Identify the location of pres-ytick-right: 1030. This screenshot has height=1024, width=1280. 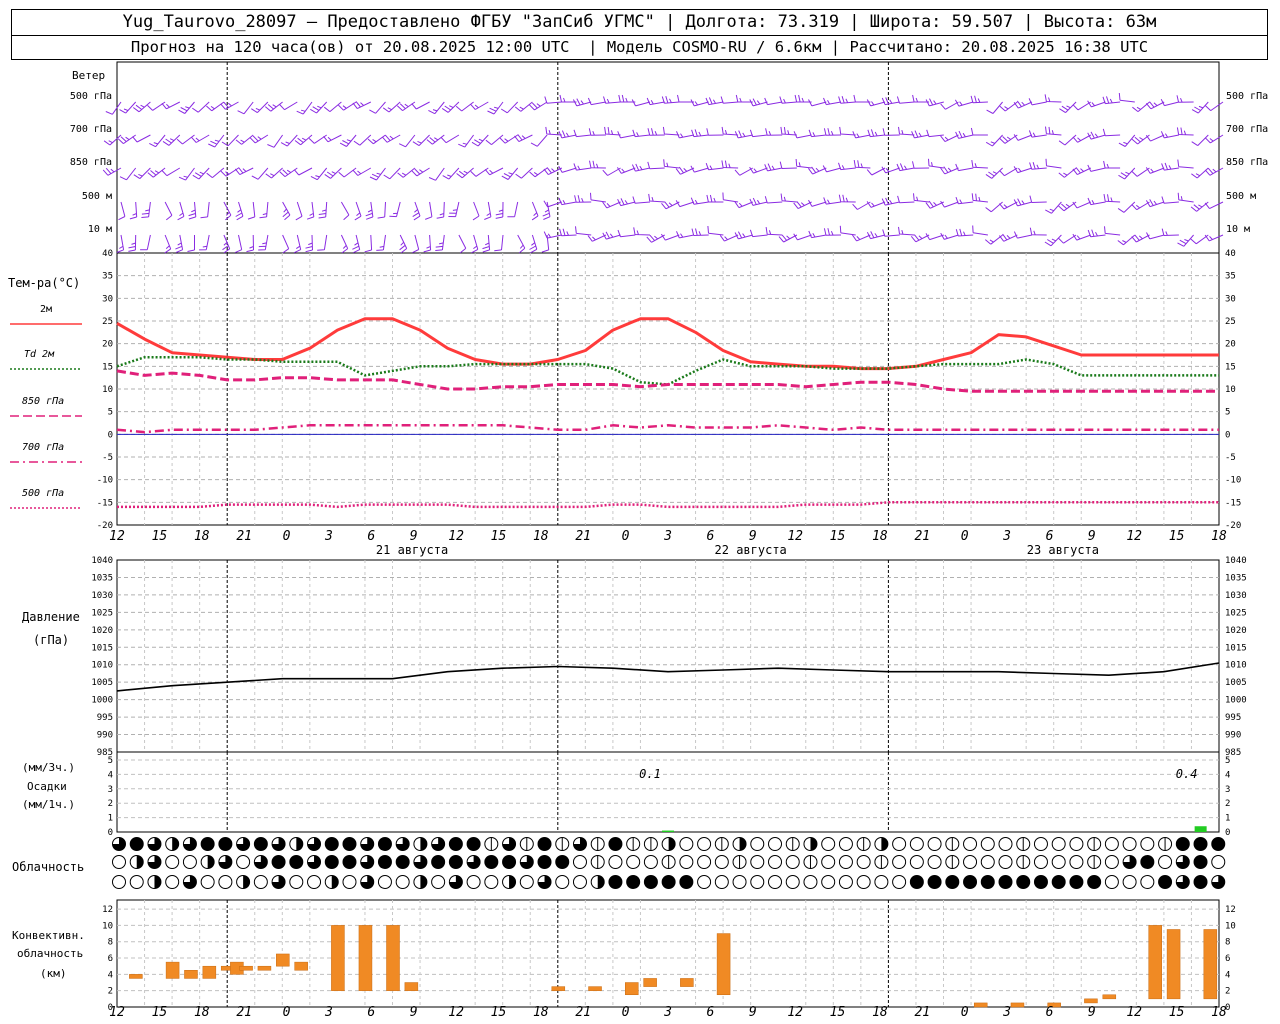
(1236, 596).